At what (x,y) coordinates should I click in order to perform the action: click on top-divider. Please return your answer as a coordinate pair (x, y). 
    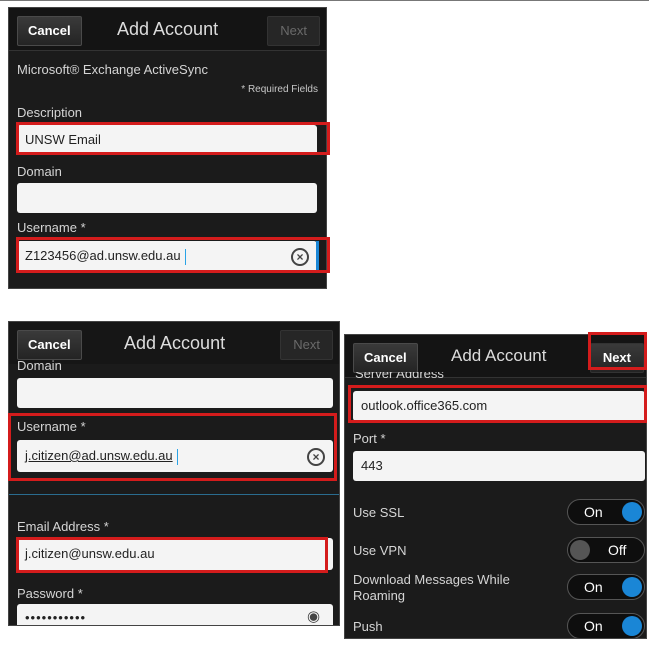
    Looking at the image, I should click on (324, 0).